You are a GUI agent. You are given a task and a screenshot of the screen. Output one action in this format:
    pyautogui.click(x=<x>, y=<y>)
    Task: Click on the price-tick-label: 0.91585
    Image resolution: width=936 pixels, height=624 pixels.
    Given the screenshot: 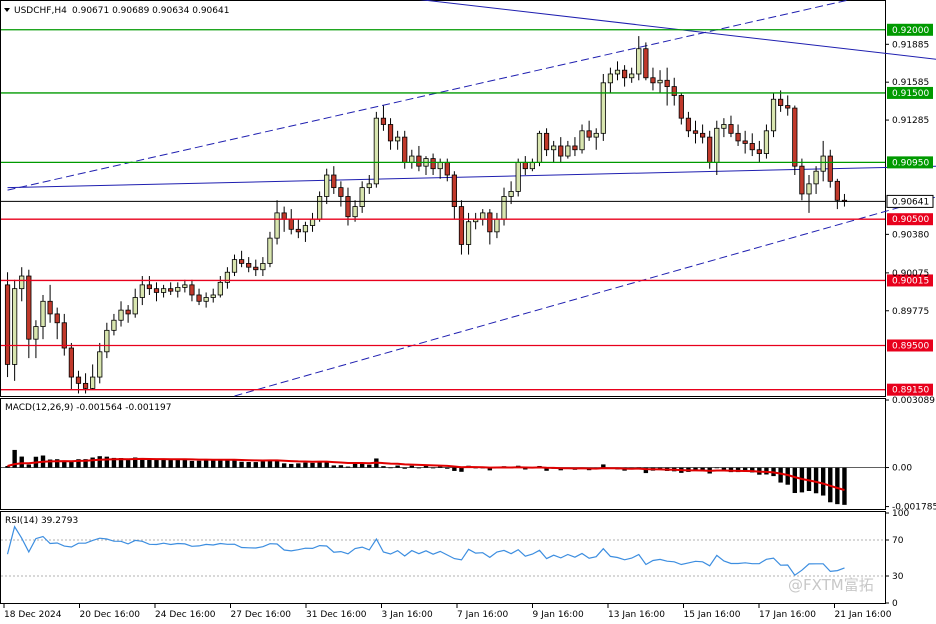 What is the action you would take?
    pyautogui.click(x=910, y=83)
    